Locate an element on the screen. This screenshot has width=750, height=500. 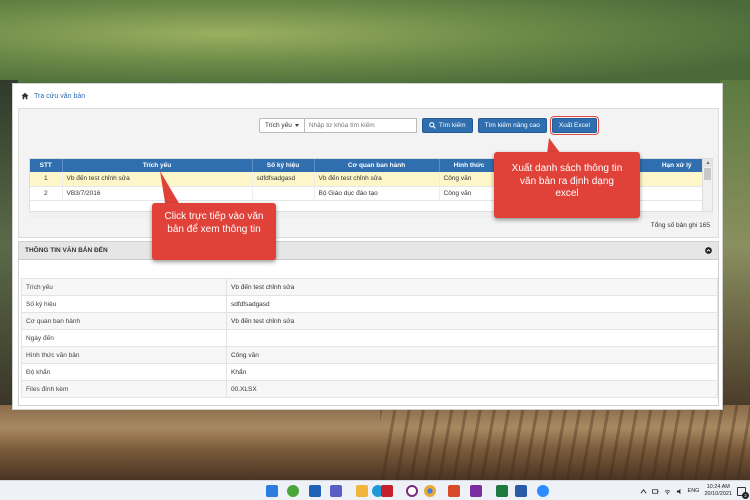
cell-summary: VB3/7/2016 is located at coordinates (157, 193).